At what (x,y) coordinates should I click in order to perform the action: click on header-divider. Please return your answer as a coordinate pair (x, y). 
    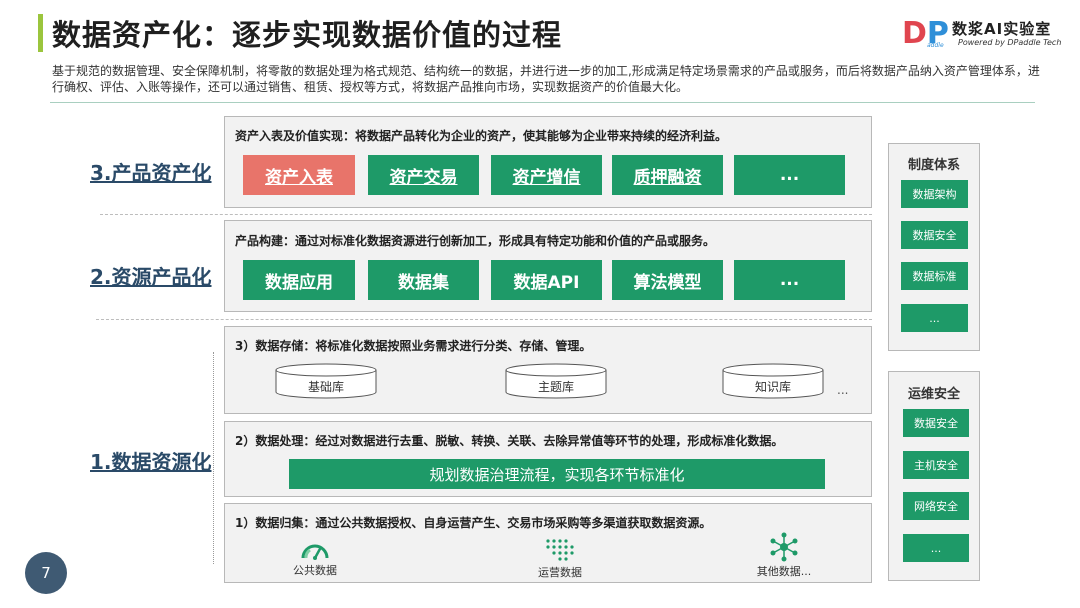
    Looking at the image, I should click on (542, 102).